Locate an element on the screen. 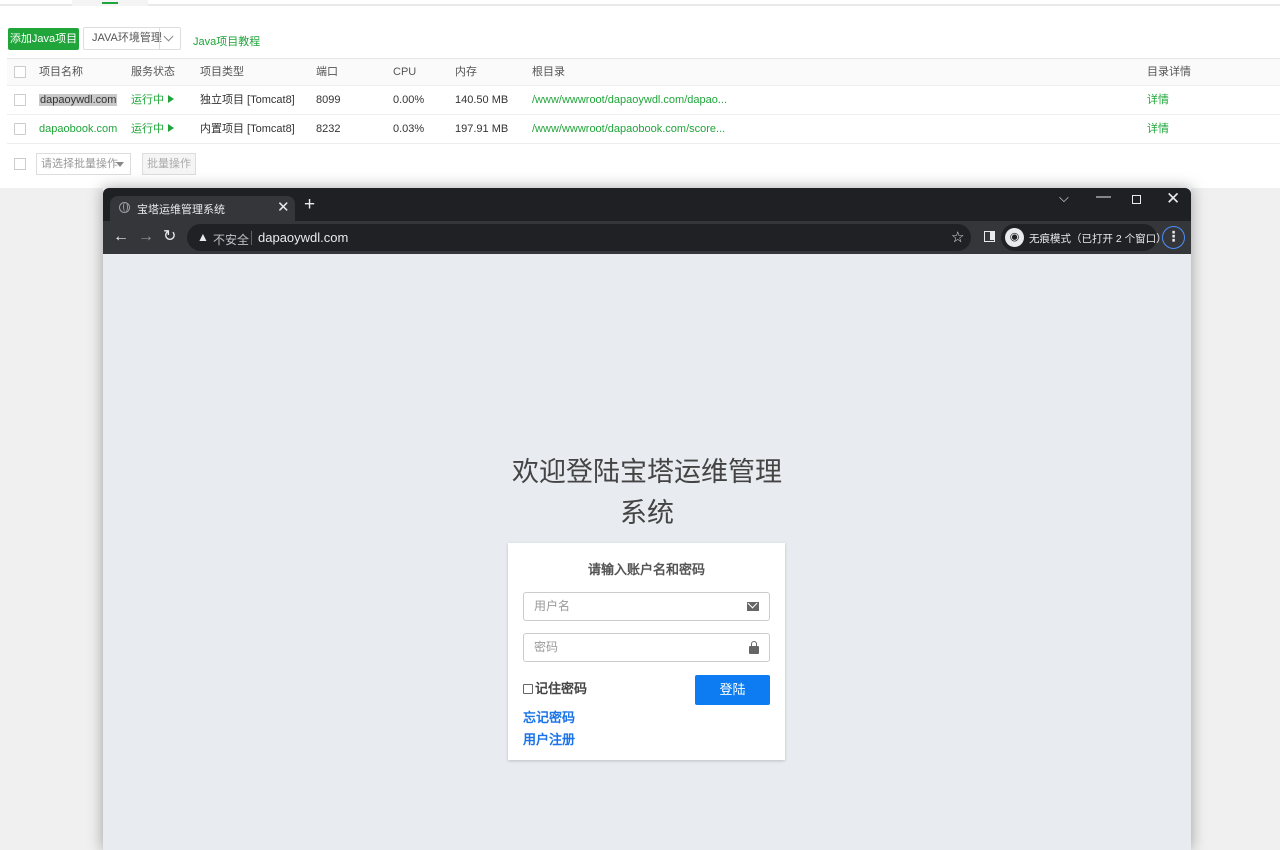  caret-down-icon is located at coordinates (120, 164).